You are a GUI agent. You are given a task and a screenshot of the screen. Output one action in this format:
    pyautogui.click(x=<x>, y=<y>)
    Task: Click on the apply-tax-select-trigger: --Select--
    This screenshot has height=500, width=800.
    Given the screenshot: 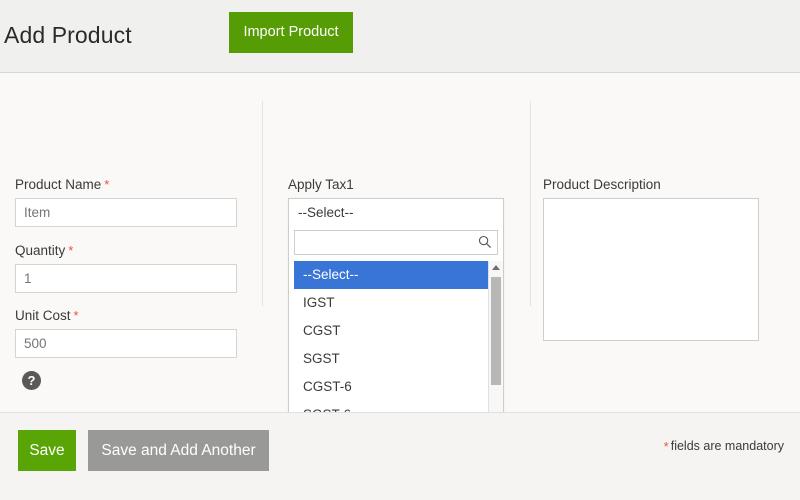 What is the action you would take?
    pyautogui.click(x=396, y=213)
    